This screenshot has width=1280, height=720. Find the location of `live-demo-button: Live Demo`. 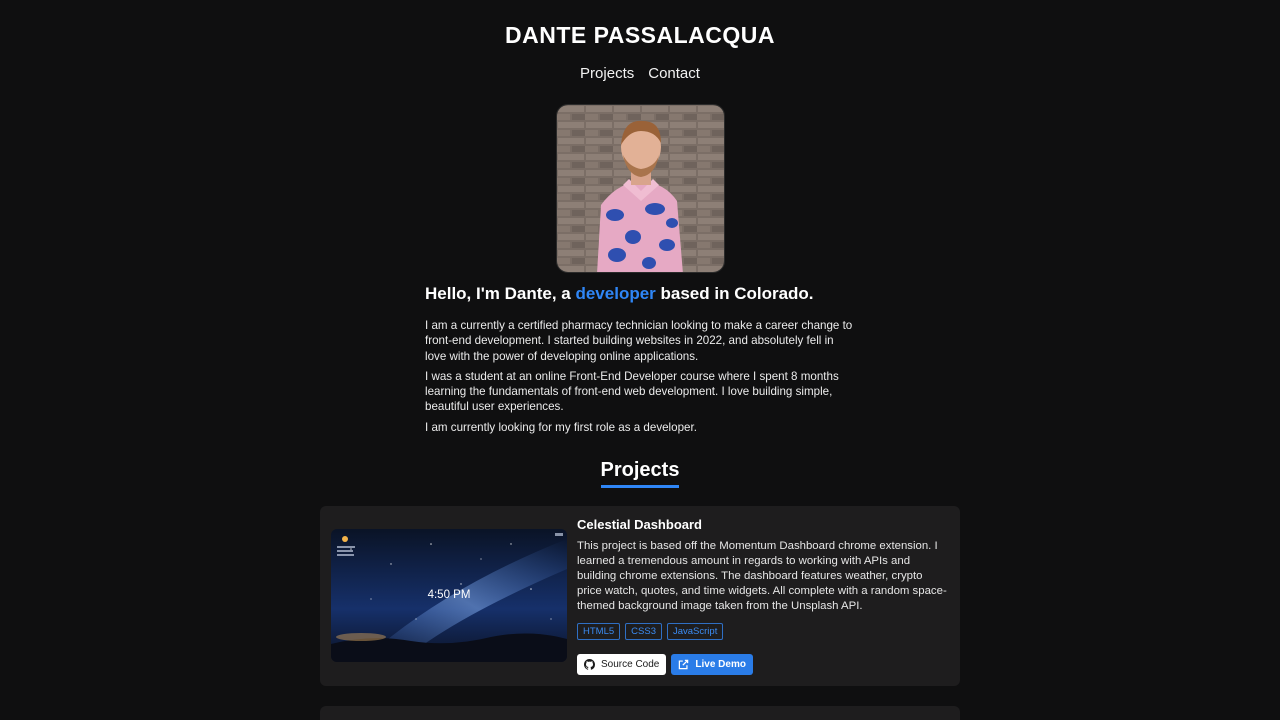

live-demo-button: Live Demo is located at coordinates (712, 665).